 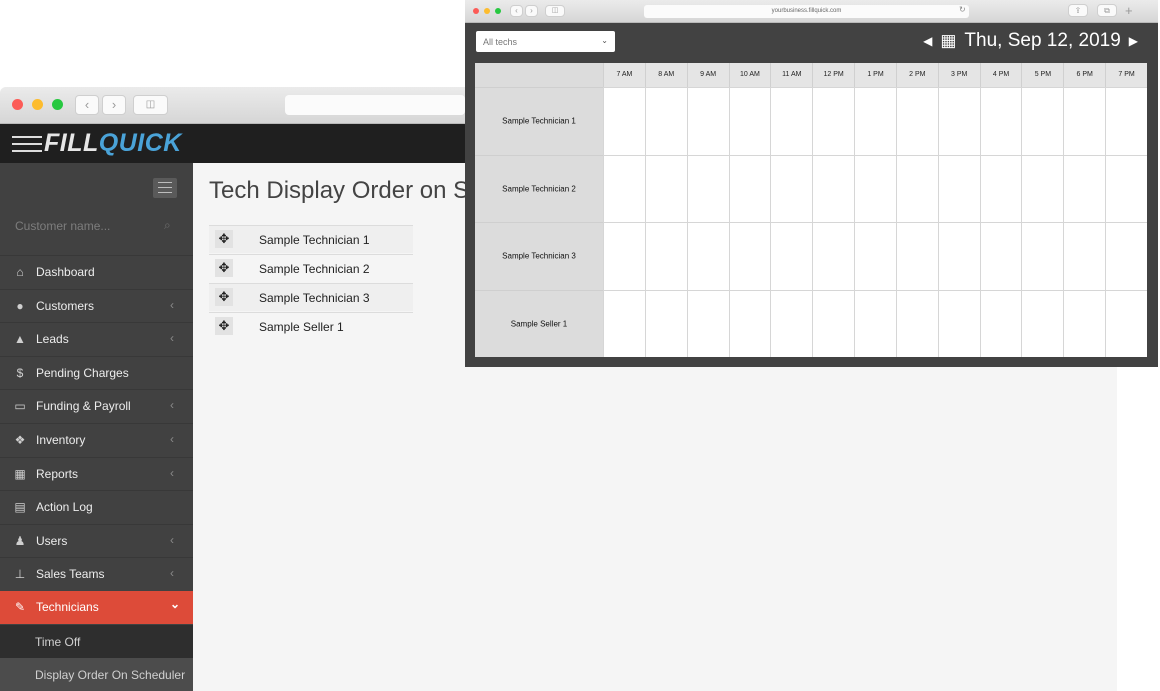 I want to click on order-list-item: ✥ Sample Technician 1, so click(x=311, y=239).